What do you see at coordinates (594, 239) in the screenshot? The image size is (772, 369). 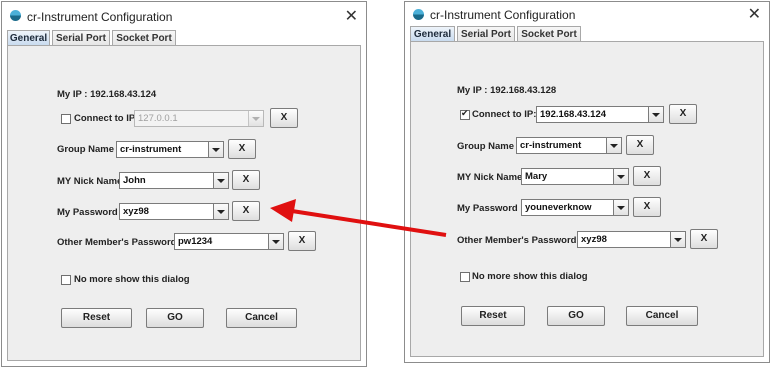 I see `other-password-value: xyz98` at bounding box center [594, 239].